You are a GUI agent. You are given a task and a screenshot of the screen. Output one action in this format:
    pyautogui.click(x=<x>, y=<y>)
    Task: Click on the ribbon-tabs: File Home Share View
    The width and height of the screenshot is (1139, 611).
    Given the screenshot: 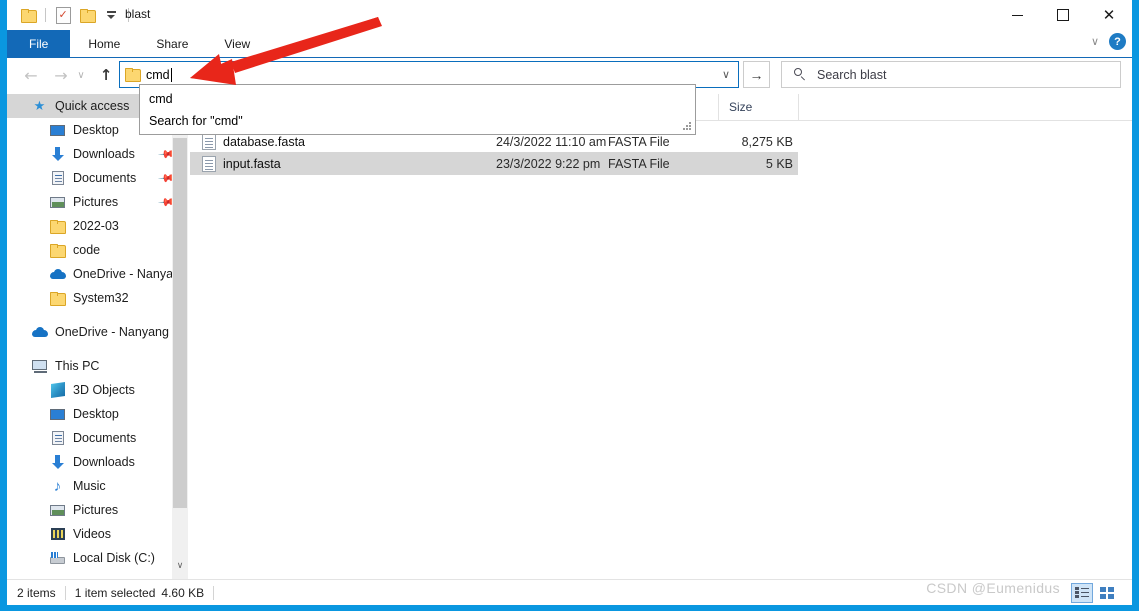 What is the action you would take?
    pyautogui.click(x=137, y=43)
    